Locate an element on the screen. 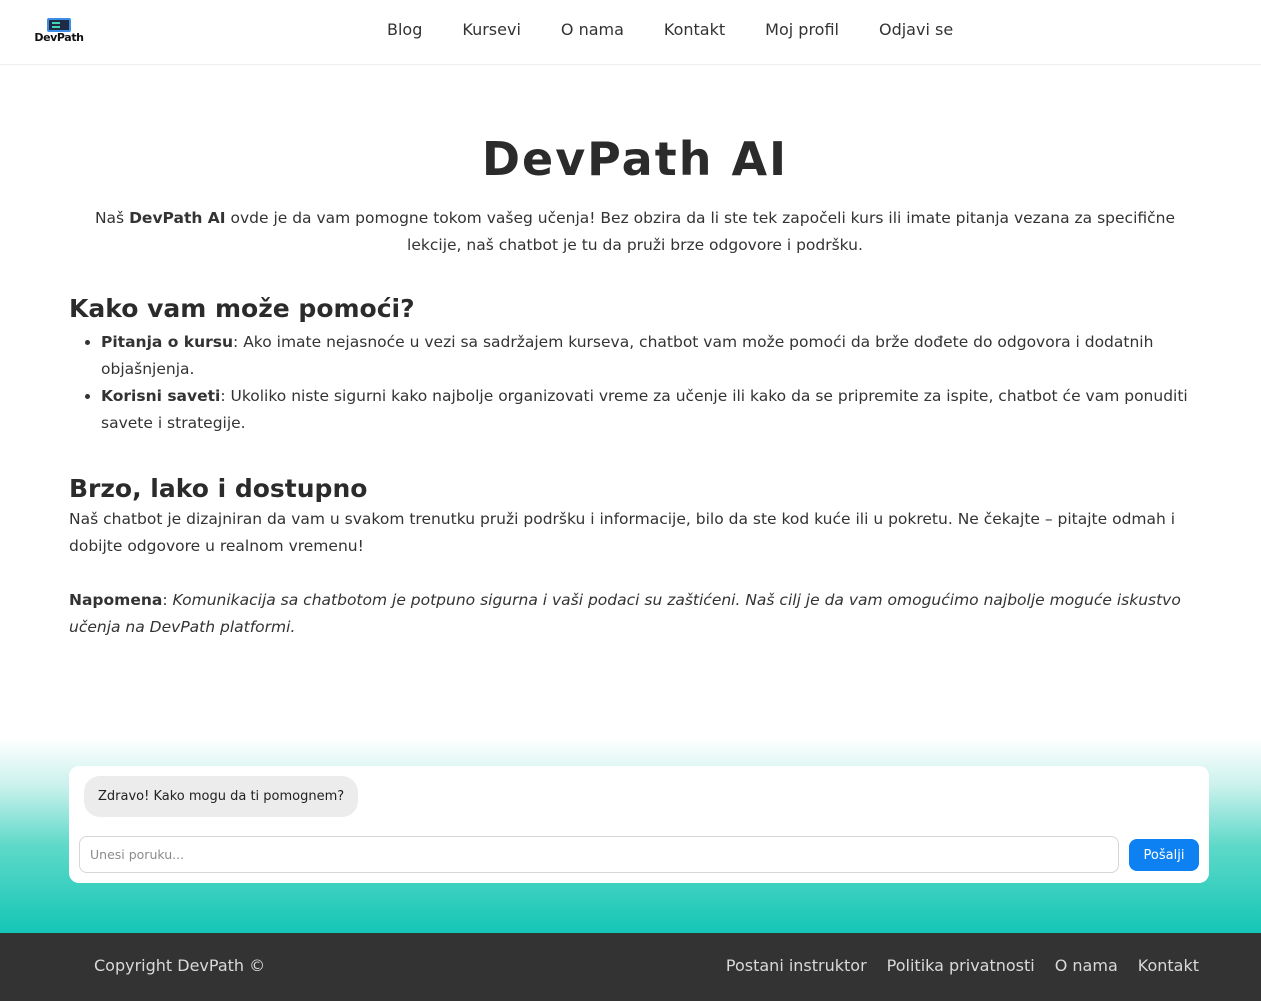 This screenshot has width=1261, height=1001. note-label: Napomena is located at coordinates (116, 600).